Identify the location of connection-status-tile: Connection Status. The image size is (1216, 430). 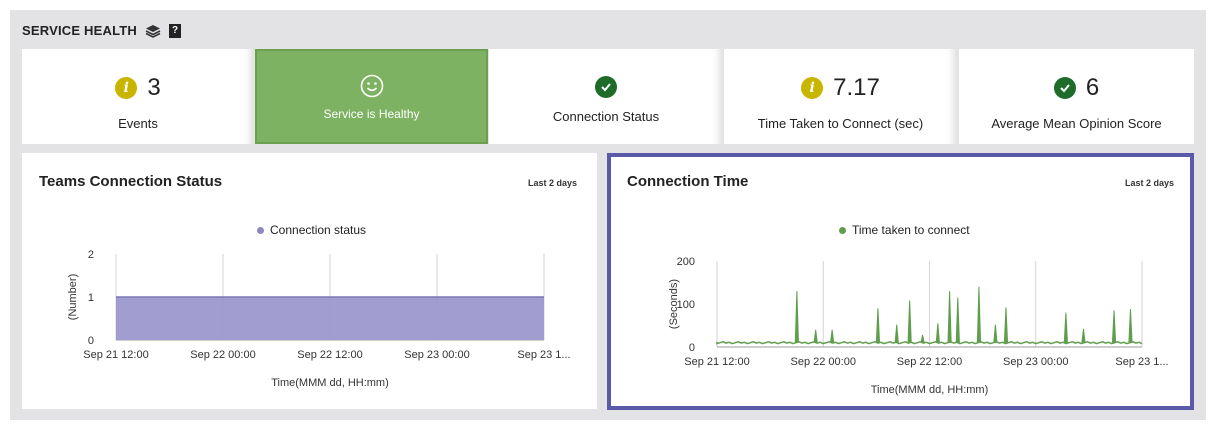
(606, 96).